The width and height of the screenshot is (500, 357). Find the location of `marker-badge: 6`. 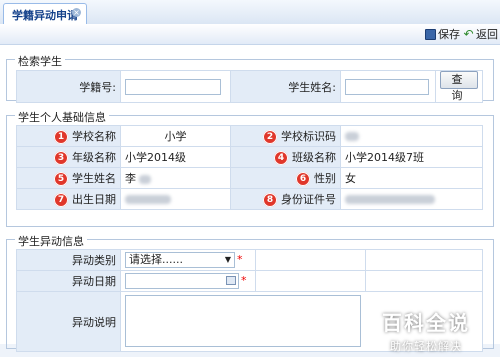

marker-badge: 6 is located at coordinates (303, 179).